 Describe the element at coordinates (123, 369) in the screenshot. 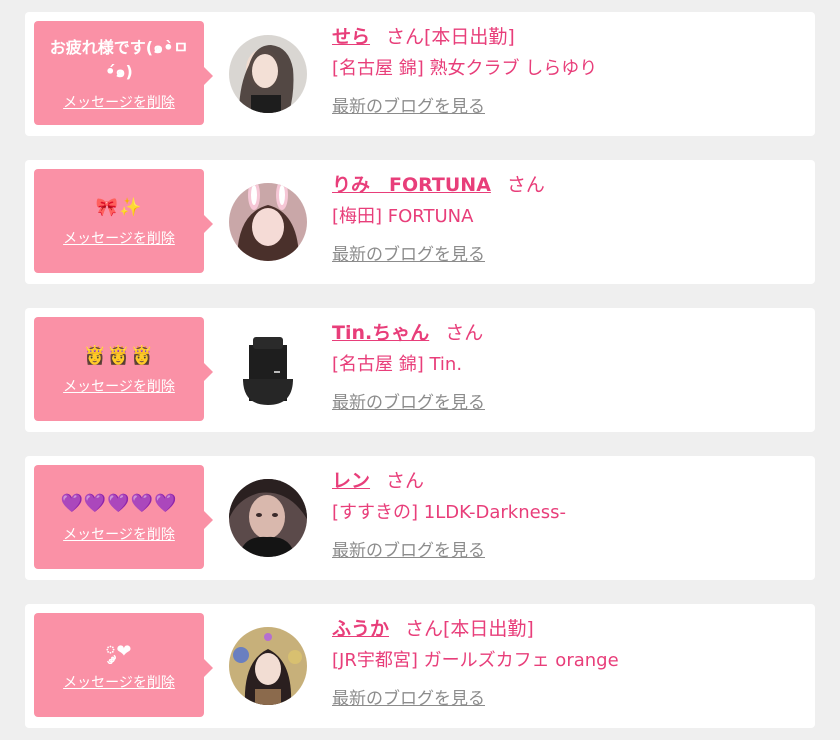

I see `message-bubble: 👸👸👸 メッセージを削除` at that location.